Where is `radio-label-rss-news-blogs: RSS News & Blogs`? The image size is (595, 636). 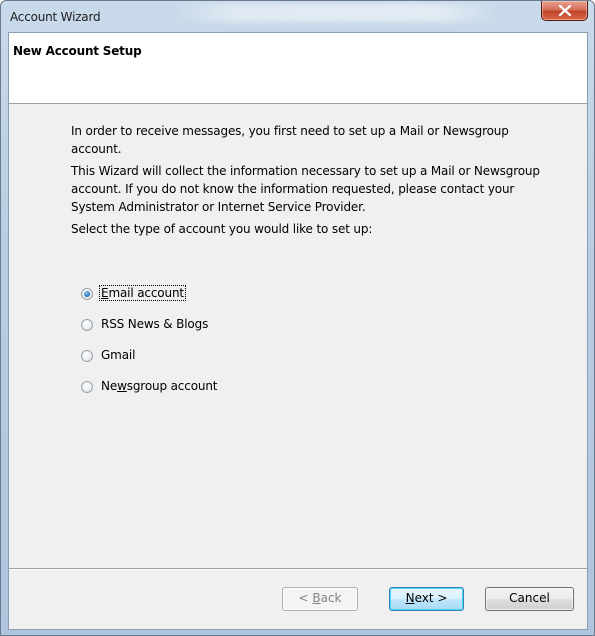 radio-label-rss-news-blogs: RSS News & Blogs is located at coordinates (154, 324).